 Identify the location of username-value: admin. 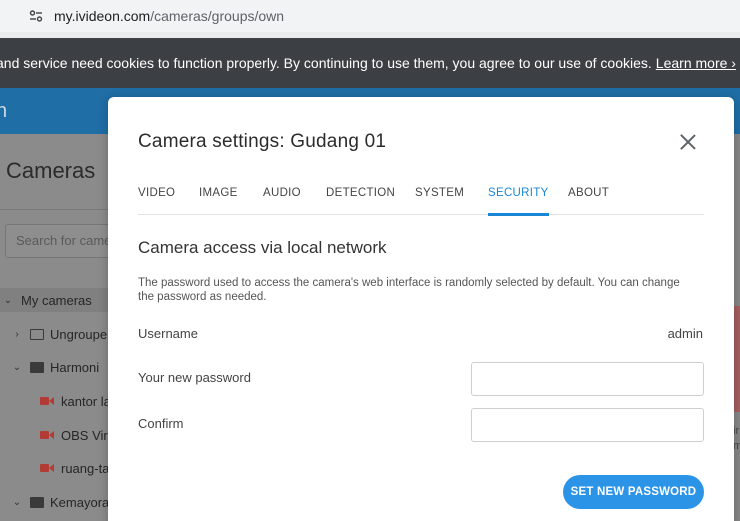
(685, 333).